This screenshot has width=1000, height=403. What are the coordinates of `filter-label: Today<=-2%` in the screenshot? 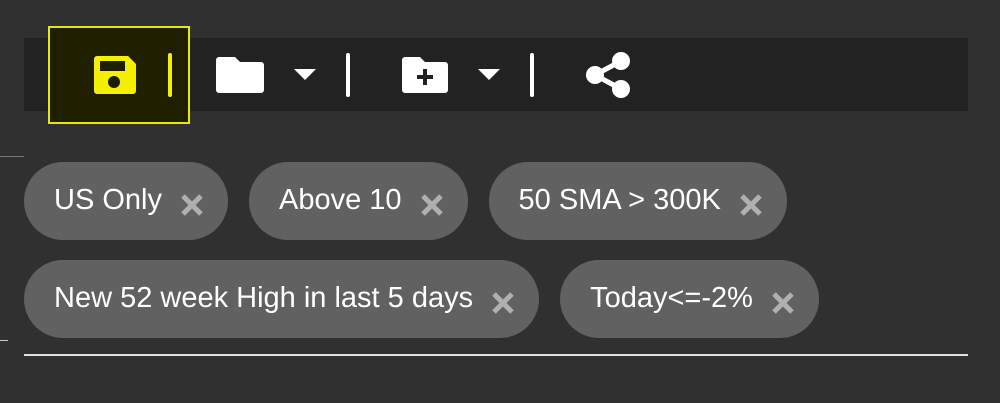 It's located at (671, 298).